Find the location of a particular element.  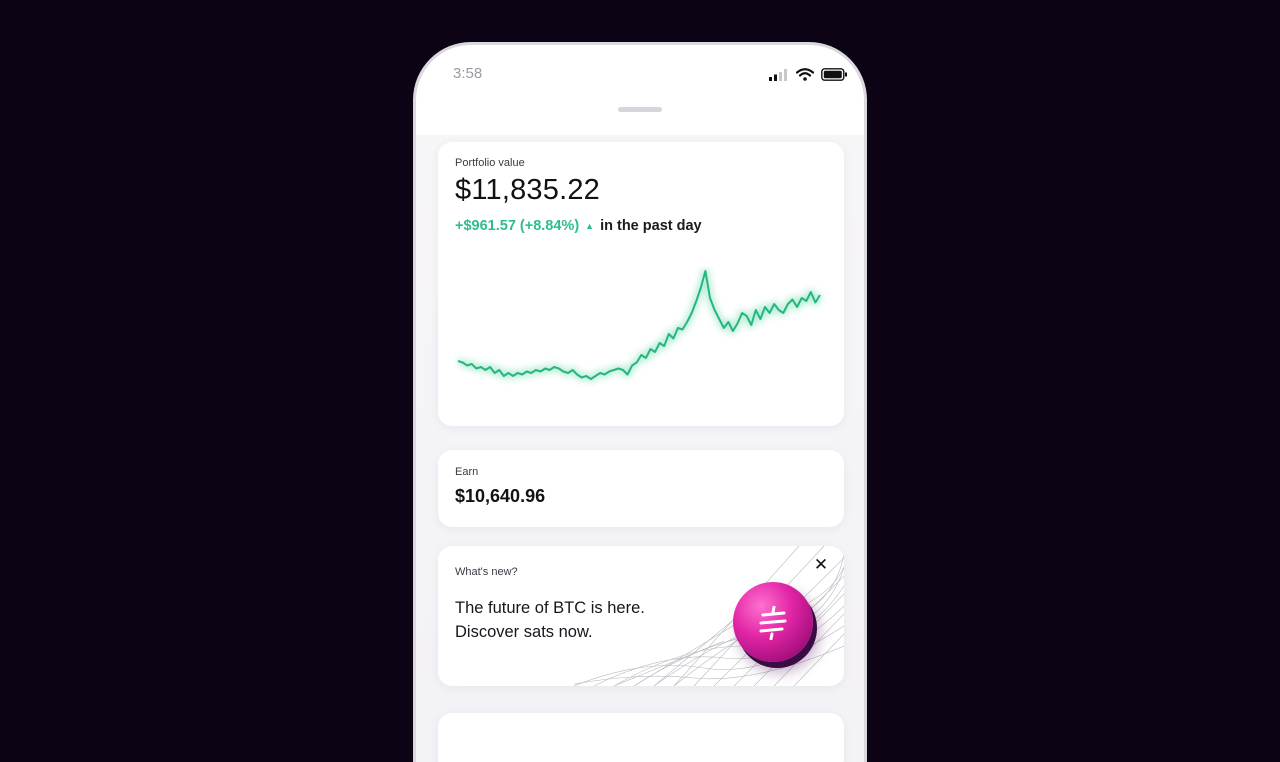

status-icons is located at coordinates (808, 77).